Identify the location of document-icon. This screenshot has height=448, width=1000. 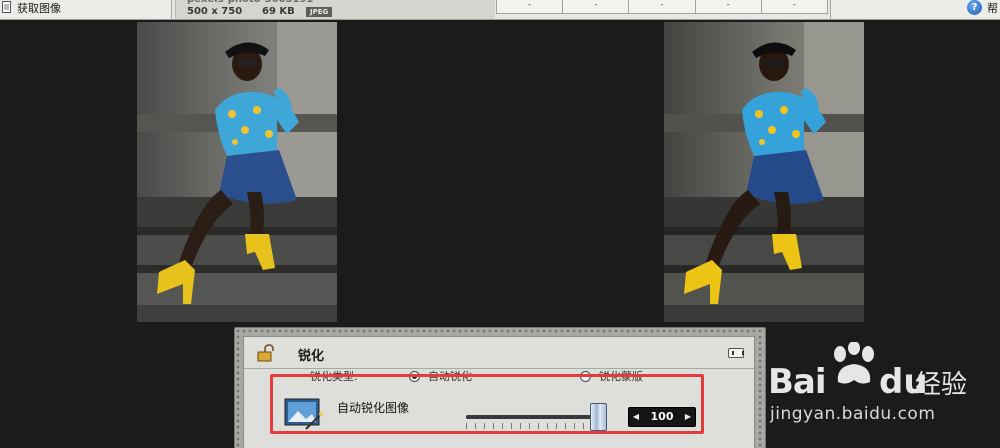
(6, 7).